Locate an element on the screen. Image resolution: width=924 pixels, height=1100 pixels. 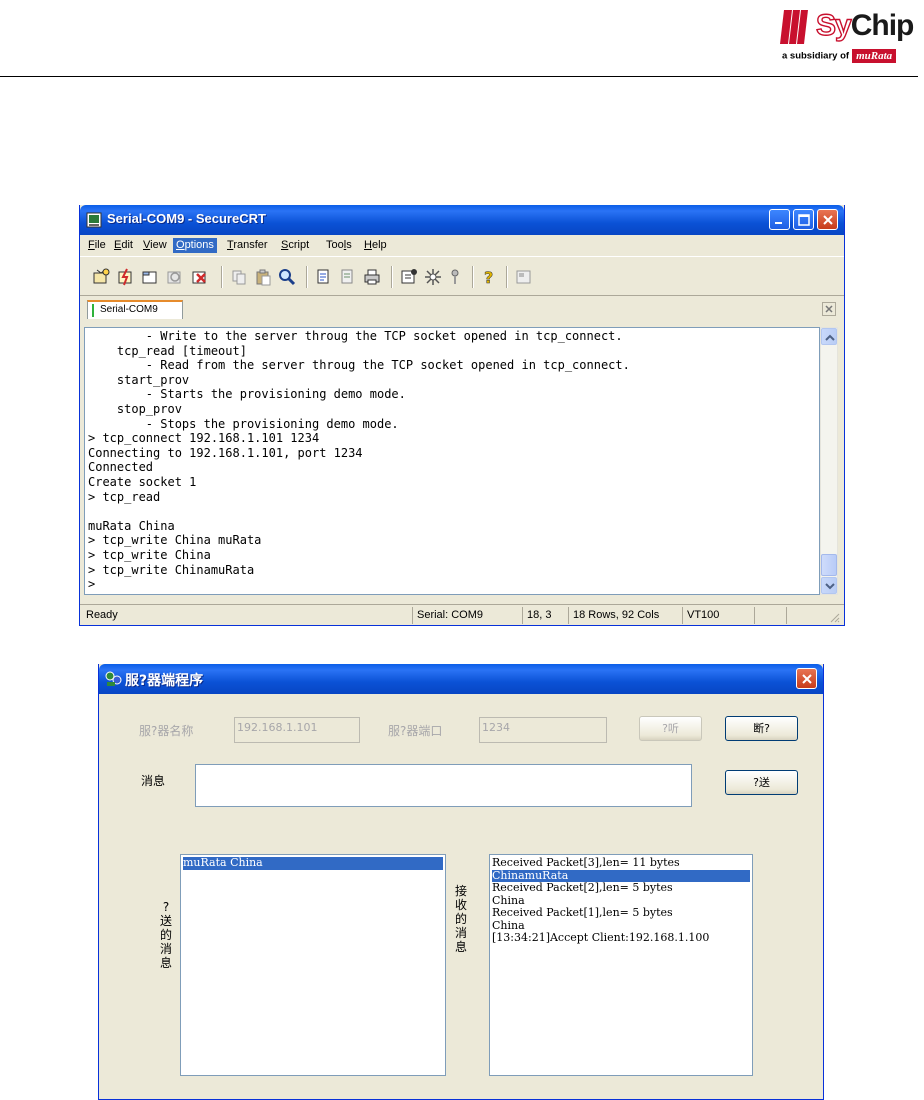
print-selection-icon is located at coordinates (348, 277).